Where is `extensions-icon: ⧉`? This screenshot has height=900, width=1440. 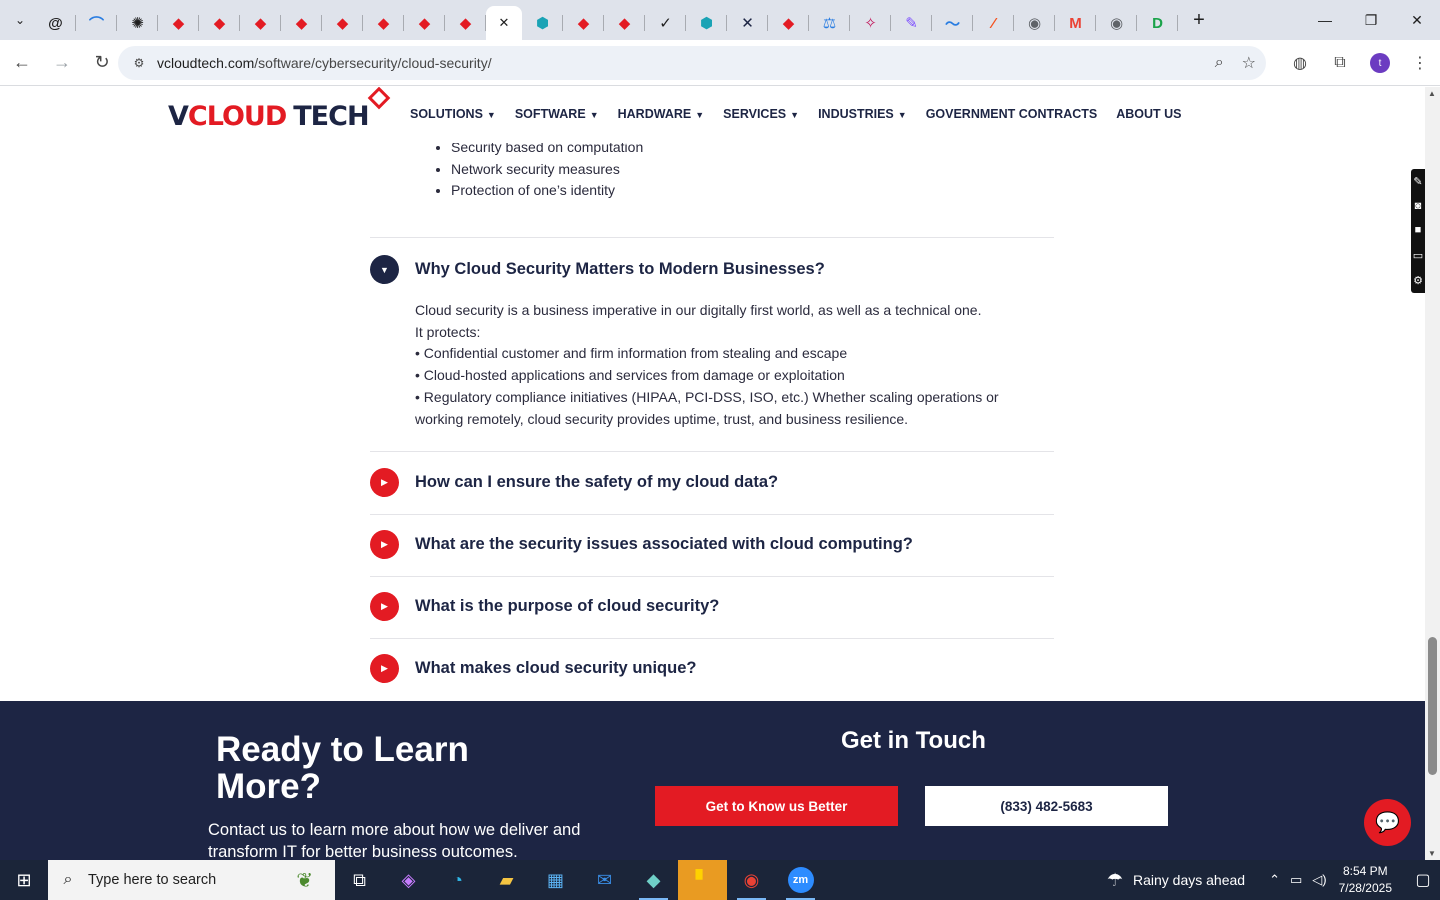
extensions-icon: ⧉ is located at coordinates (1340, 63).